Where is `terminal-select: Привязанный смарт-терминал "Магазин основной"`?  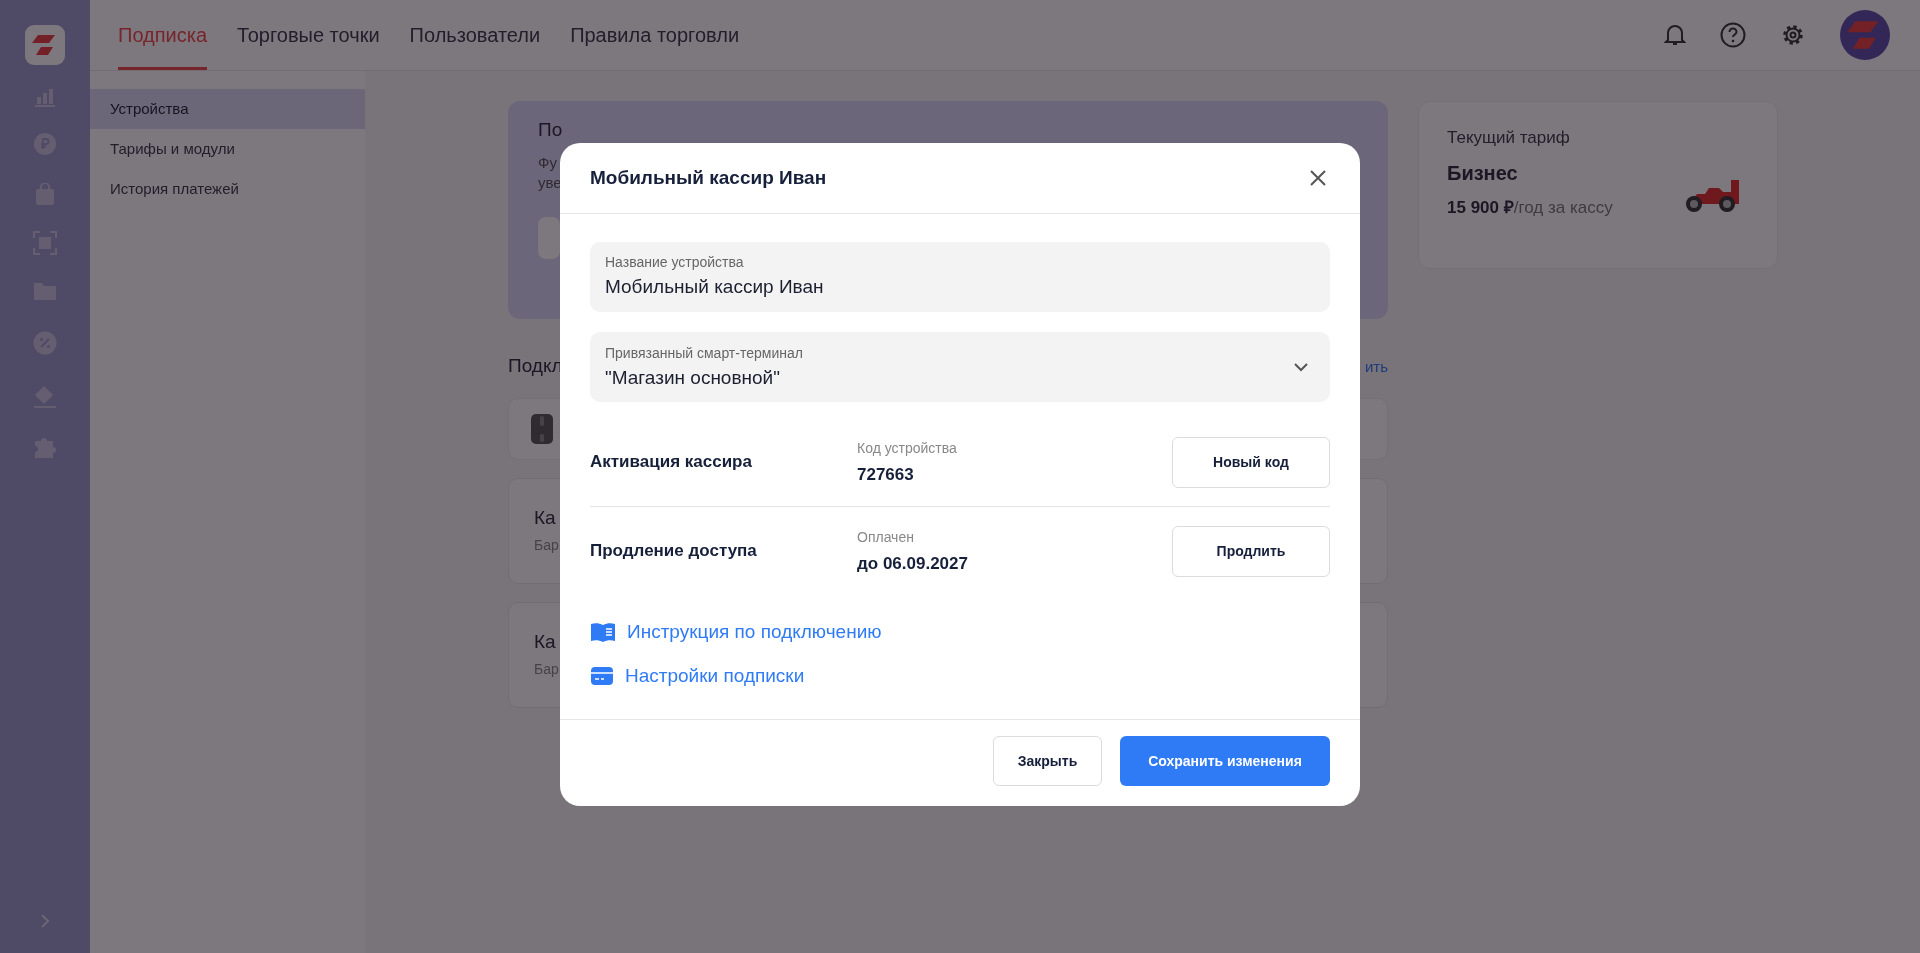
terminal-select: Привязанный смарт-терминал "Магазин основной" is located at coordinates (960, 367).